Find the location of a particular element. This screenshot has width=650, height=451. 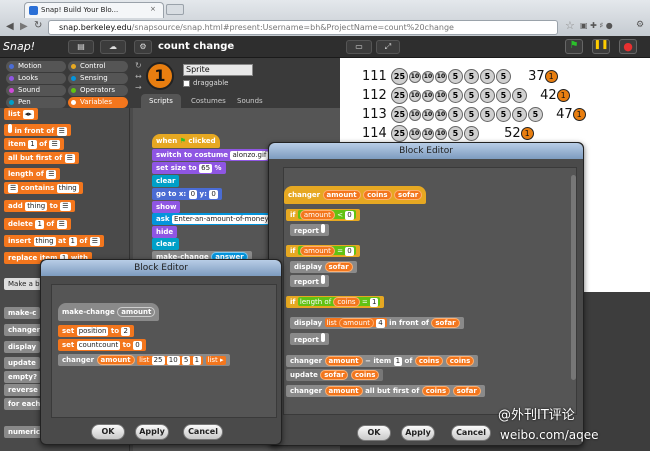

category-motion: Motion is located at coordinates (36, 66).